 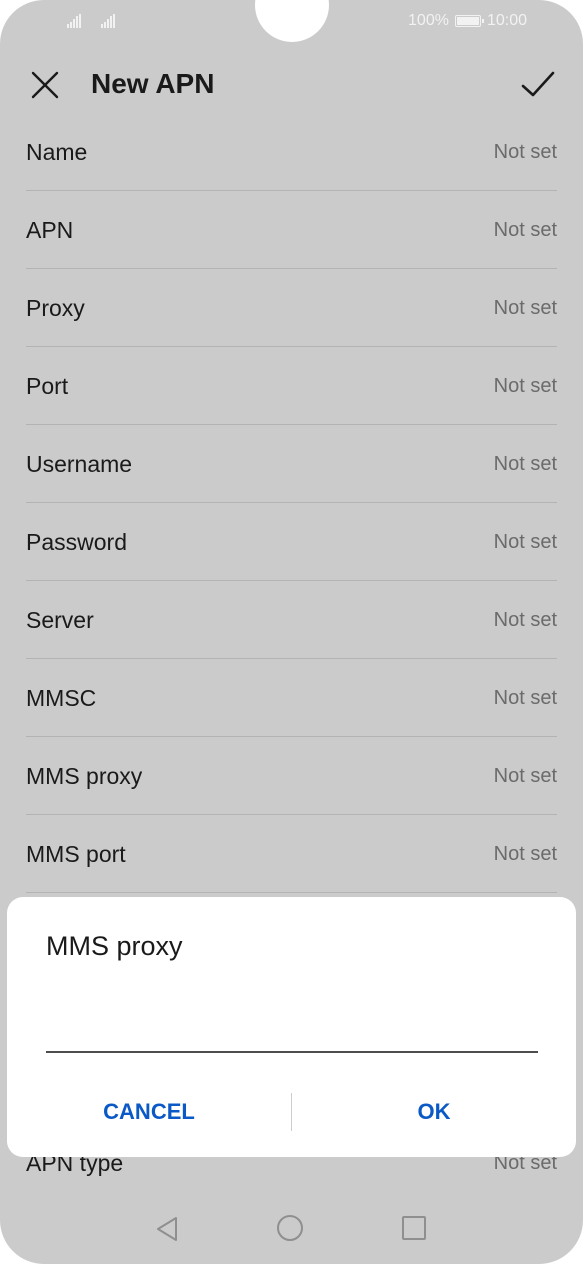 What do you see at coordinates (76, 542) in the screenshot?
I see `setting-label: Password` at bounding box center [76, 542].